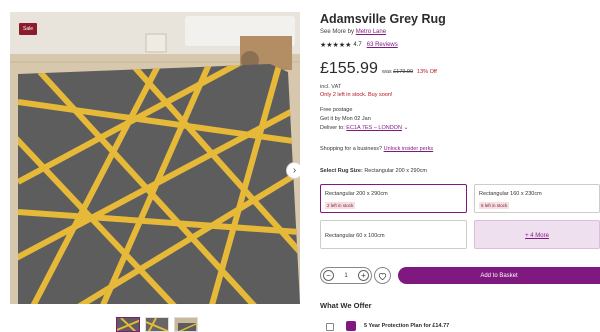 The image size is (600, 332). Describe the element at coordinates (349, 68) in the screenshot. I see `current-price: £155.99` at that location.